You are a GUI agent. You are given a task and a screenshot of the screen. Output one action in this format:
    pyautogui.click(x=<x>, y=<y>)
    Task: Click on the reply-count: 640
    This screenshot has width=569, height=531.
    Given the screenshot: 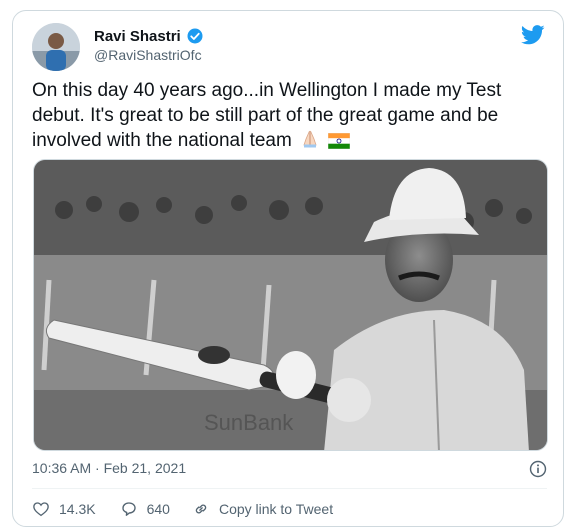 What is the action you would take?
    pyautogui.click(x=158, y=509)
    